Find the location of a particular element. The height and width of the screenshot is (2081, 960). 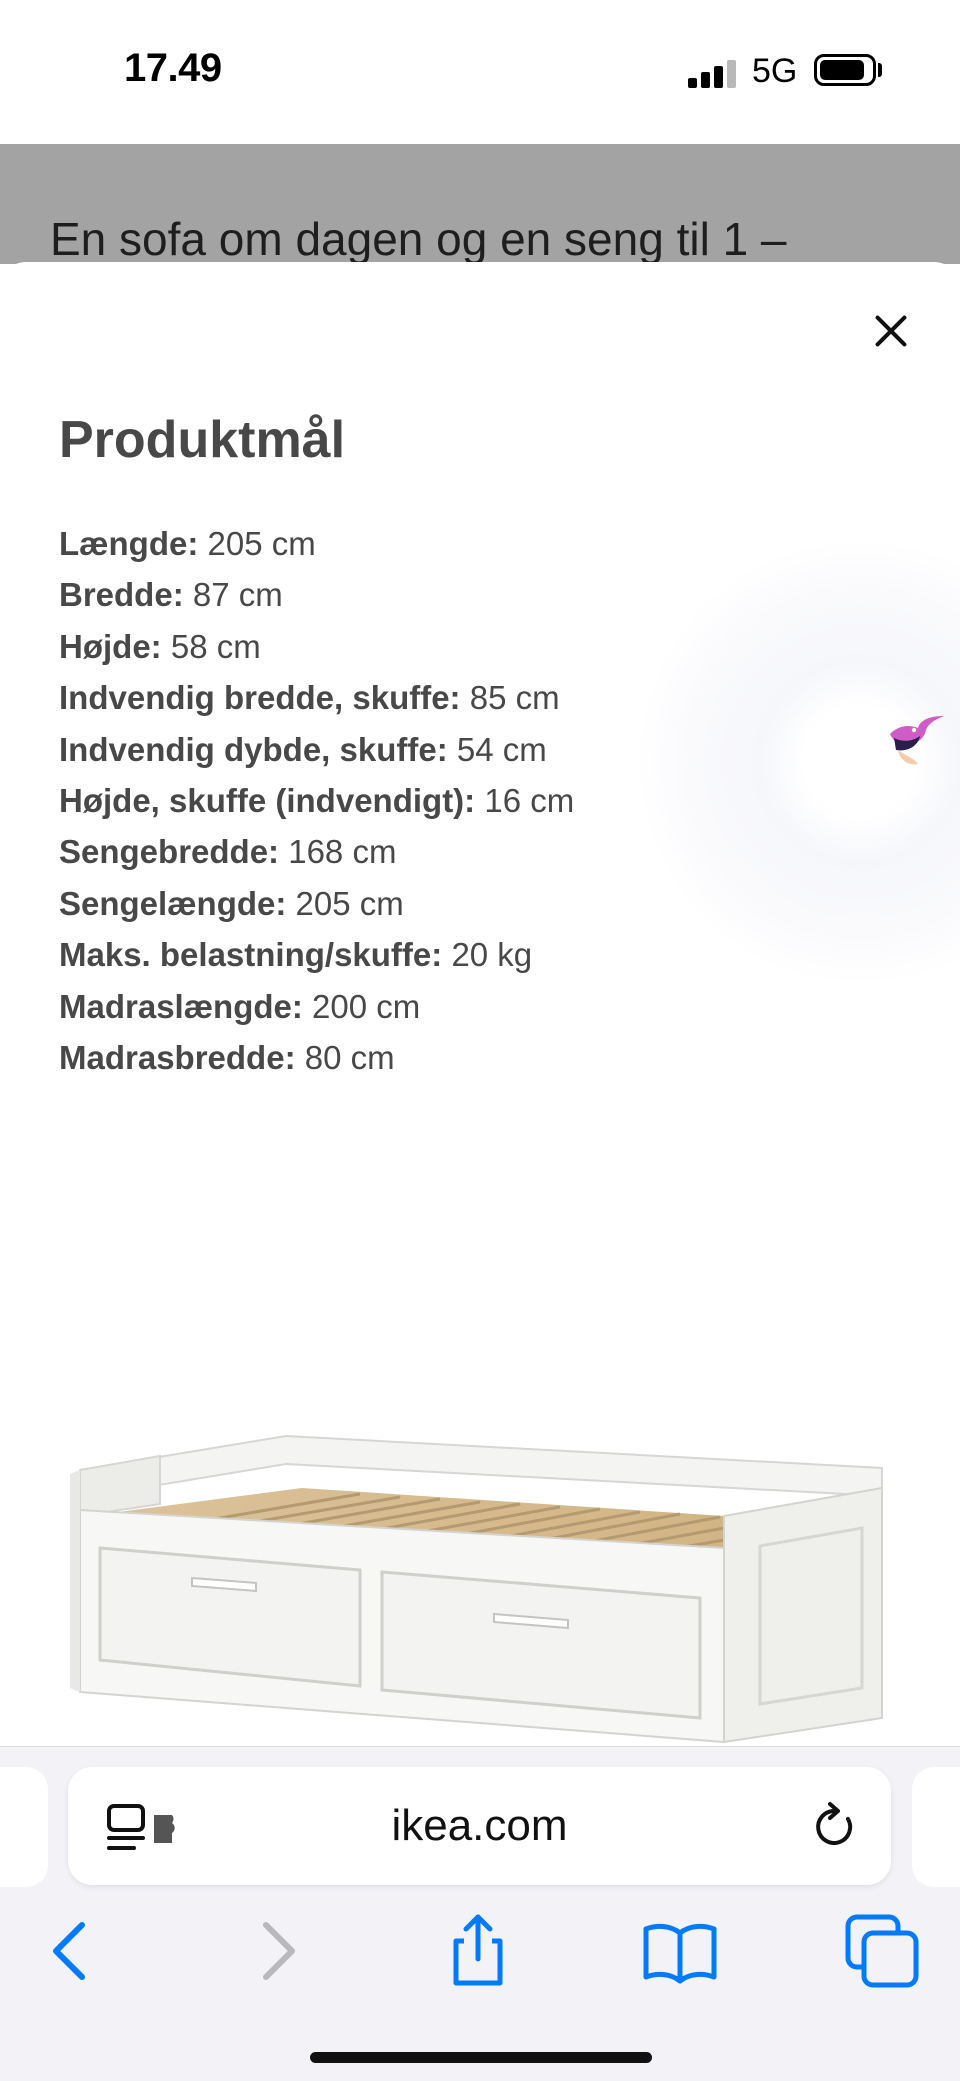

address-bar: ikea.com is located at coordinates (479, 1826).